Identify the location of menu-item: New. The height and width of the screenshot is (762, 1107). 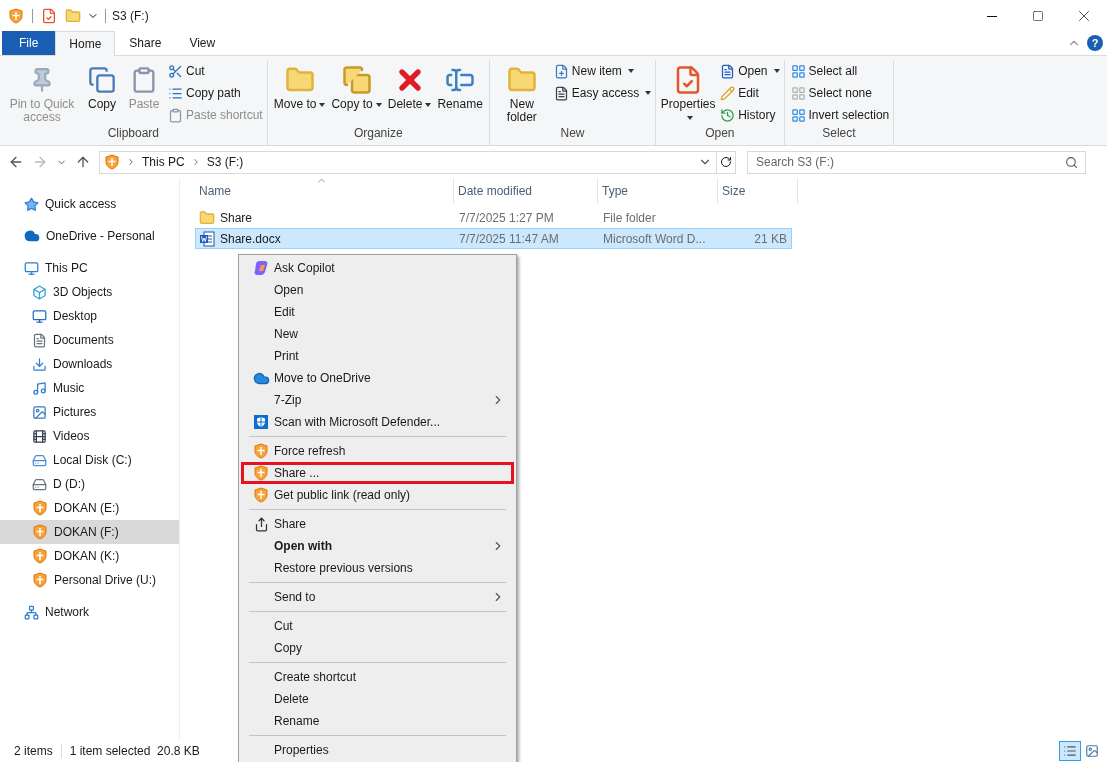
(377, 334).